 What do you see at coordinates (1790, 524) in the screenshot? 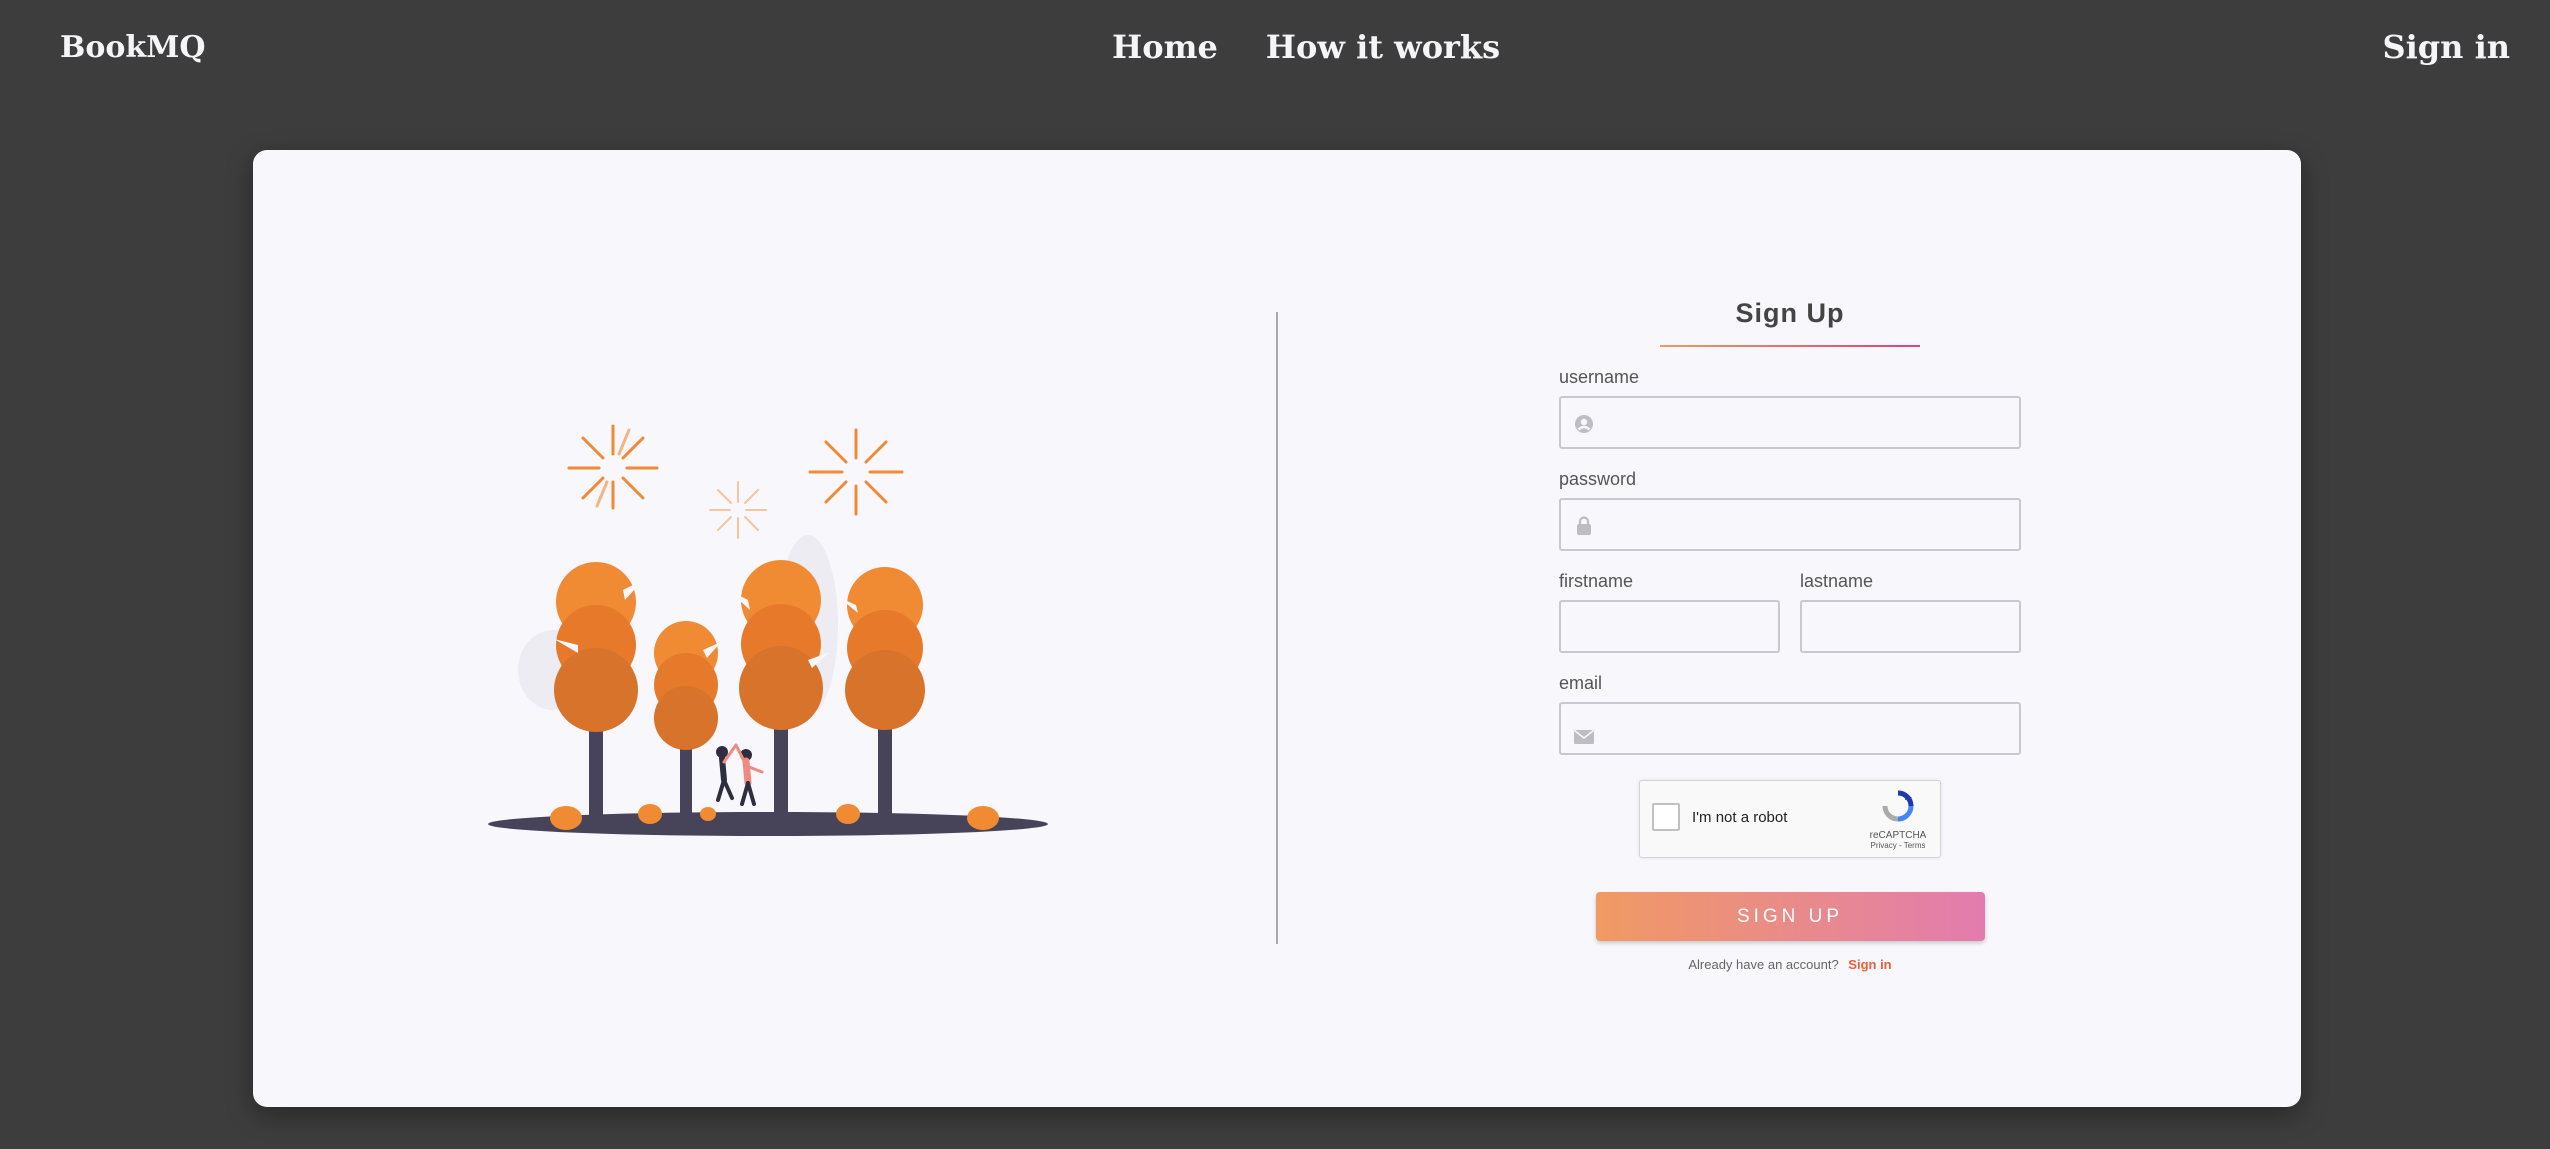
I see `password-field` at bounding box center [1790, 524].